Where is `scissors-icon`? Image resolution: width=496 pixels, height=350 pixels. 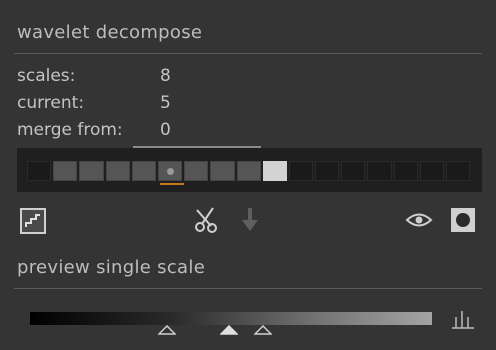 scissors-icon is located at coordinates (206, 220).